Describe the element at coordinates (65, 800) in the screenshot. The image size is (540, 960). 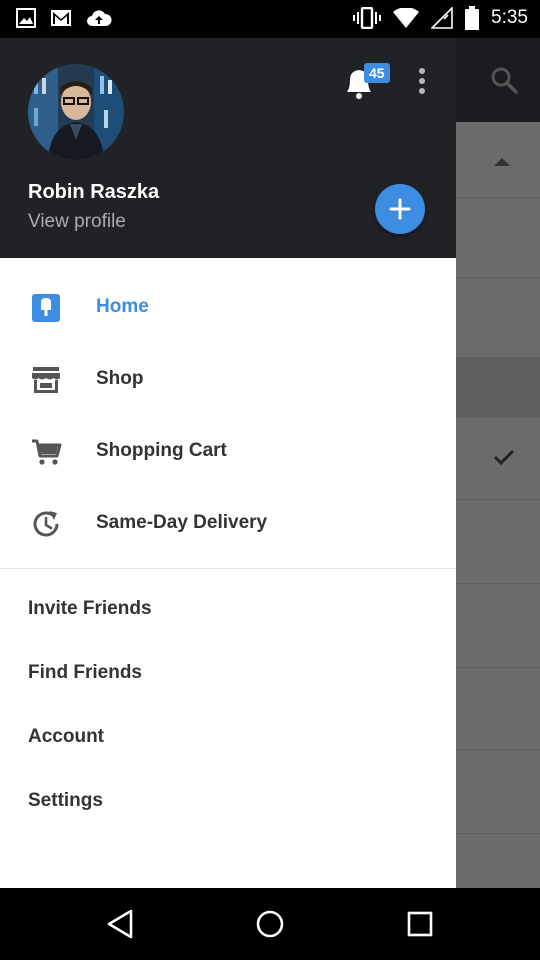
I see `menu-item-label: Settings` at that location.